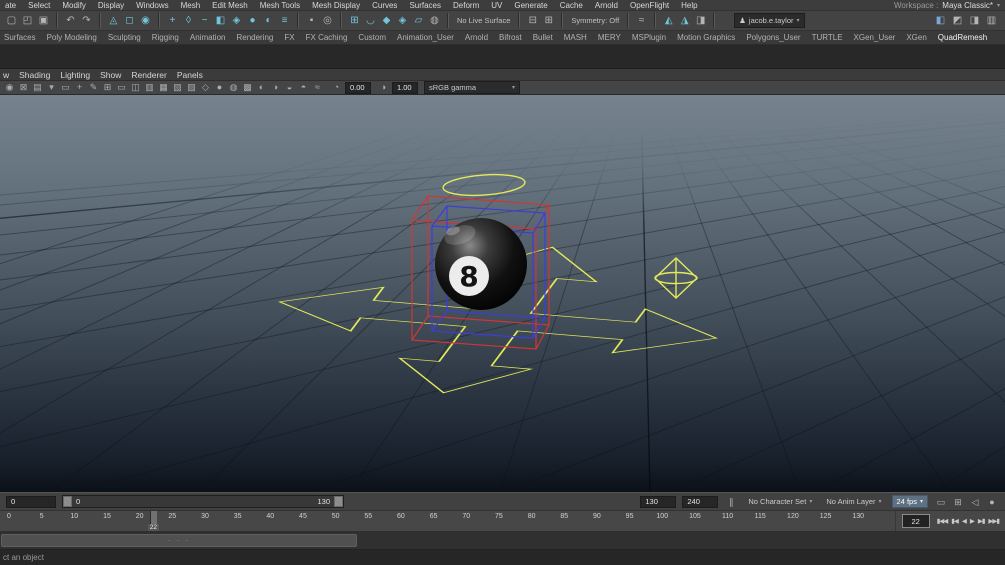  Describe the element at coordinates (311, 20) in the screenshot. I see `lock-selection-icon: ▪` at that location.